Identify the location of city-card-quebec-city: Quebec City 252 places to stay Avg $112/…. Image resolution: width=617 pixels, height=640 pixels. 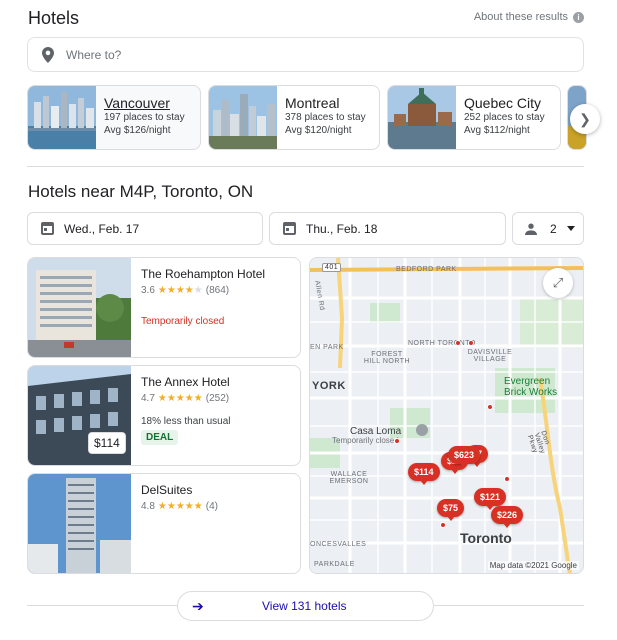
(474, 117).